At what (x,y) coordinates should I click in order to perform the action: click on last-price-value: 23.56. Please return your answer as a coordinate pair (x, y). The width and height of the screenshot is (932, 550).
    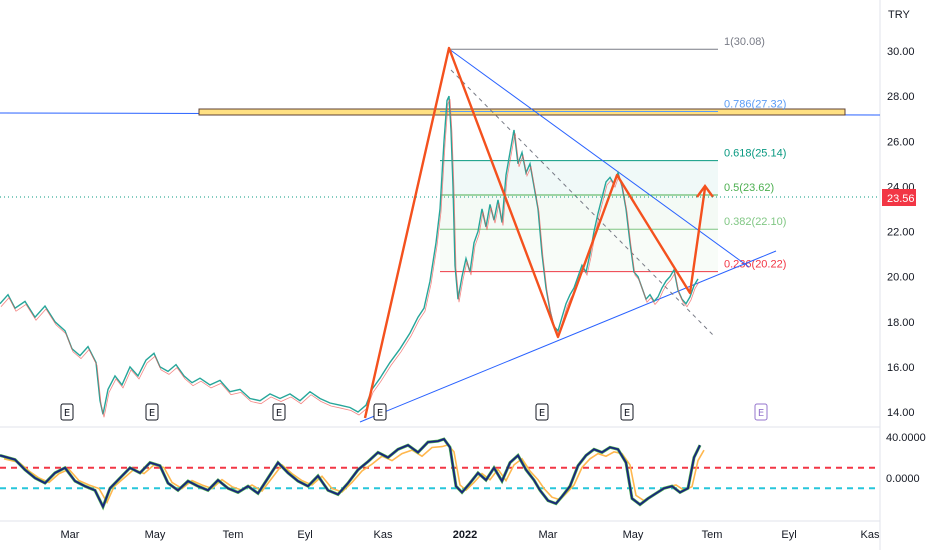
    Looking at the image, I should click on (901, 199).